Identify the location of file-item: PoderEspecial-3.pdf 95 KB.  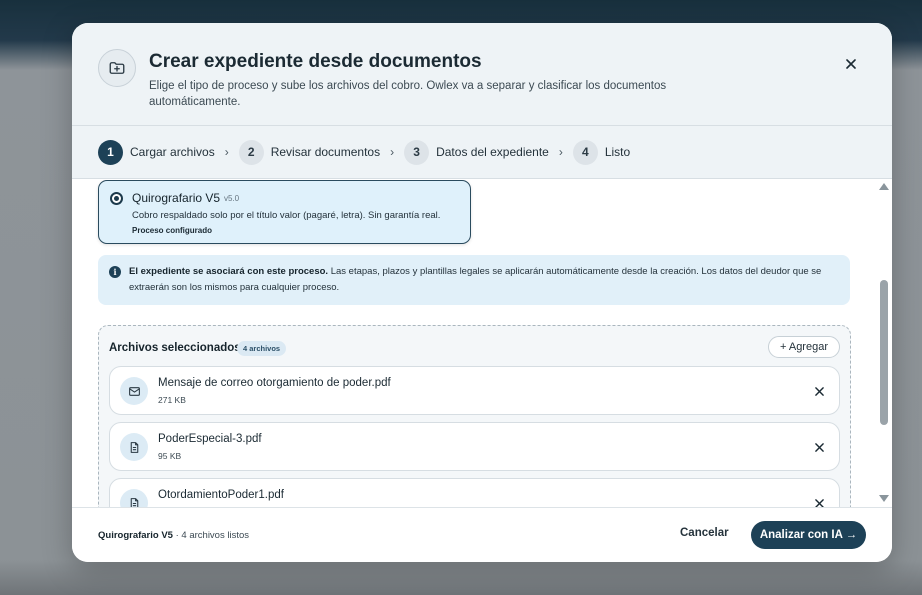
(474, 446).